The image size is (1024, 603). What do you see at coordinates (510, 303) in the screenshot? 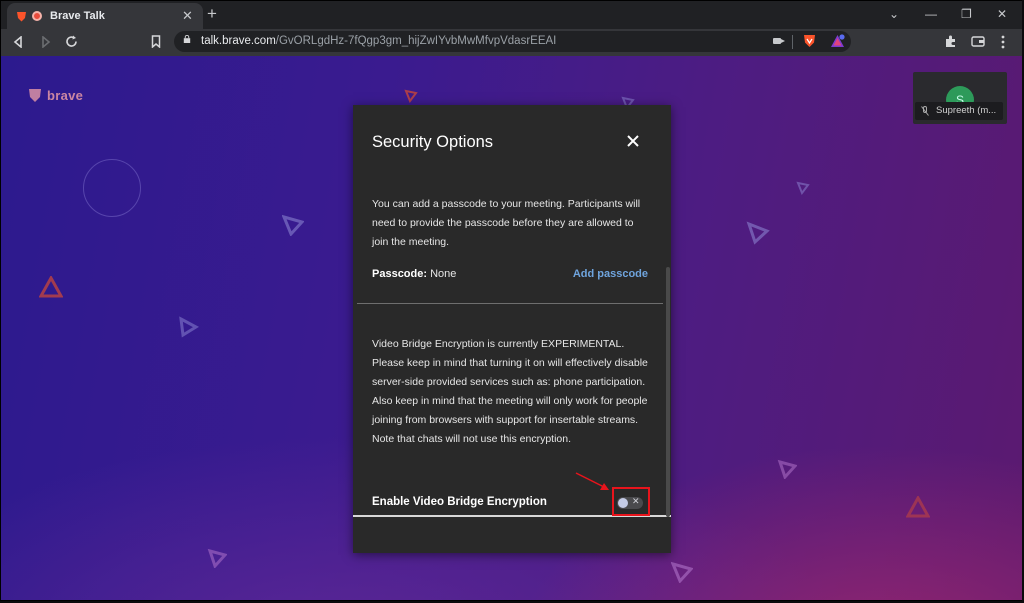
I see `section-divider` at bounding box center [510, 303].